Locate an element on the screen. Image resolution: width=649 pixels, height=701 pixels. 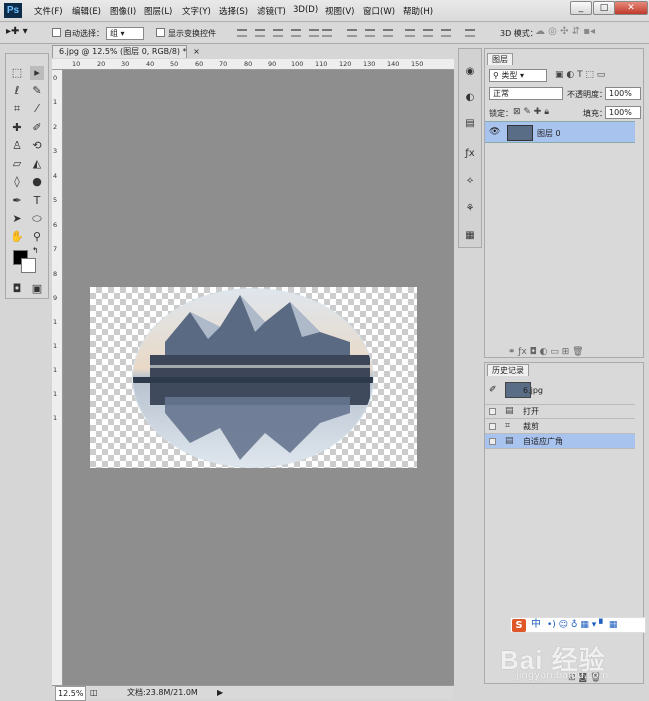
menu-layer: 图层(L) is located at coordinates (158, 11).